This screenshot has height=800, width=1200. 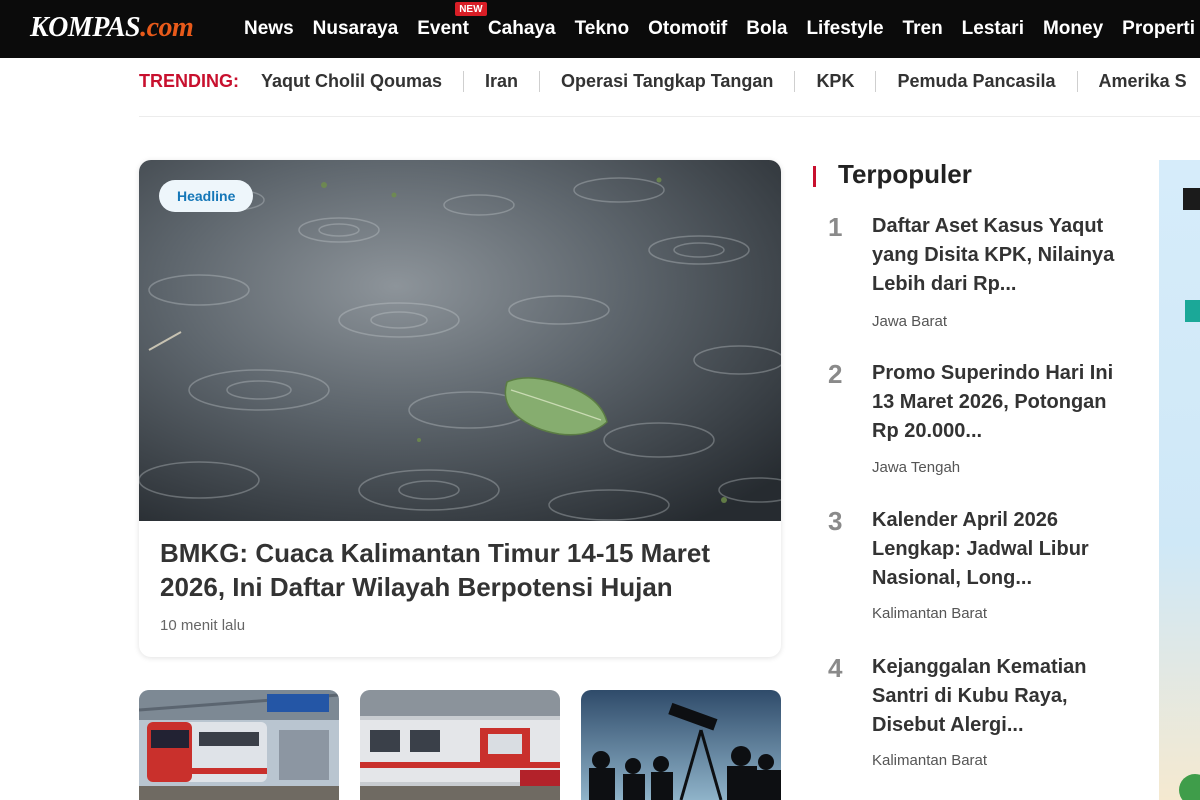 I want to click on nav-item-event: Event NEW, so click(x=452, y=21).